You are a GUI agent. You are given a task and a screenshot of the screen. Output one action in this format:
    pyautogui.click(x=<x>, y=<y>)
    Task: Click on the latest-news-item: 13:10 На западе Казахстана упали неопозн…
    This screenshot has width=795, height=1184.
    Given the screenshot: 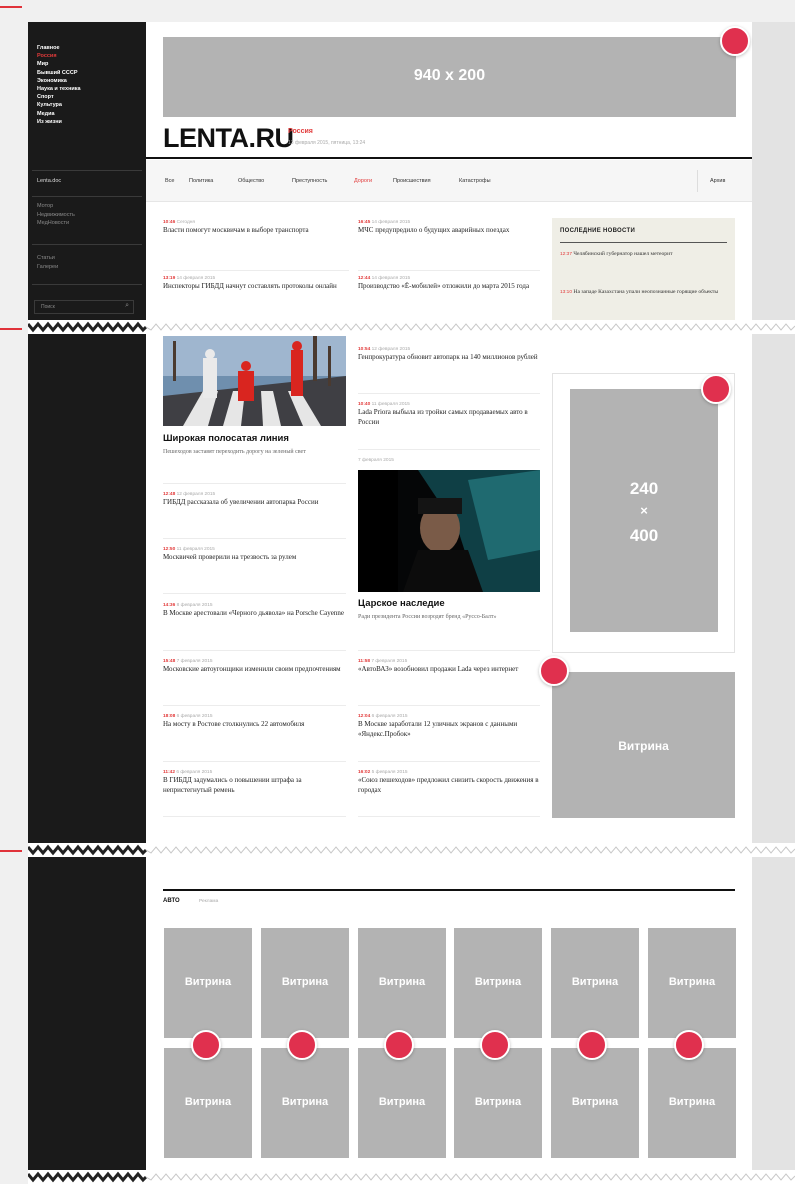 What is the action you would take?
    pyautogui.click(x=643, y=292)
    